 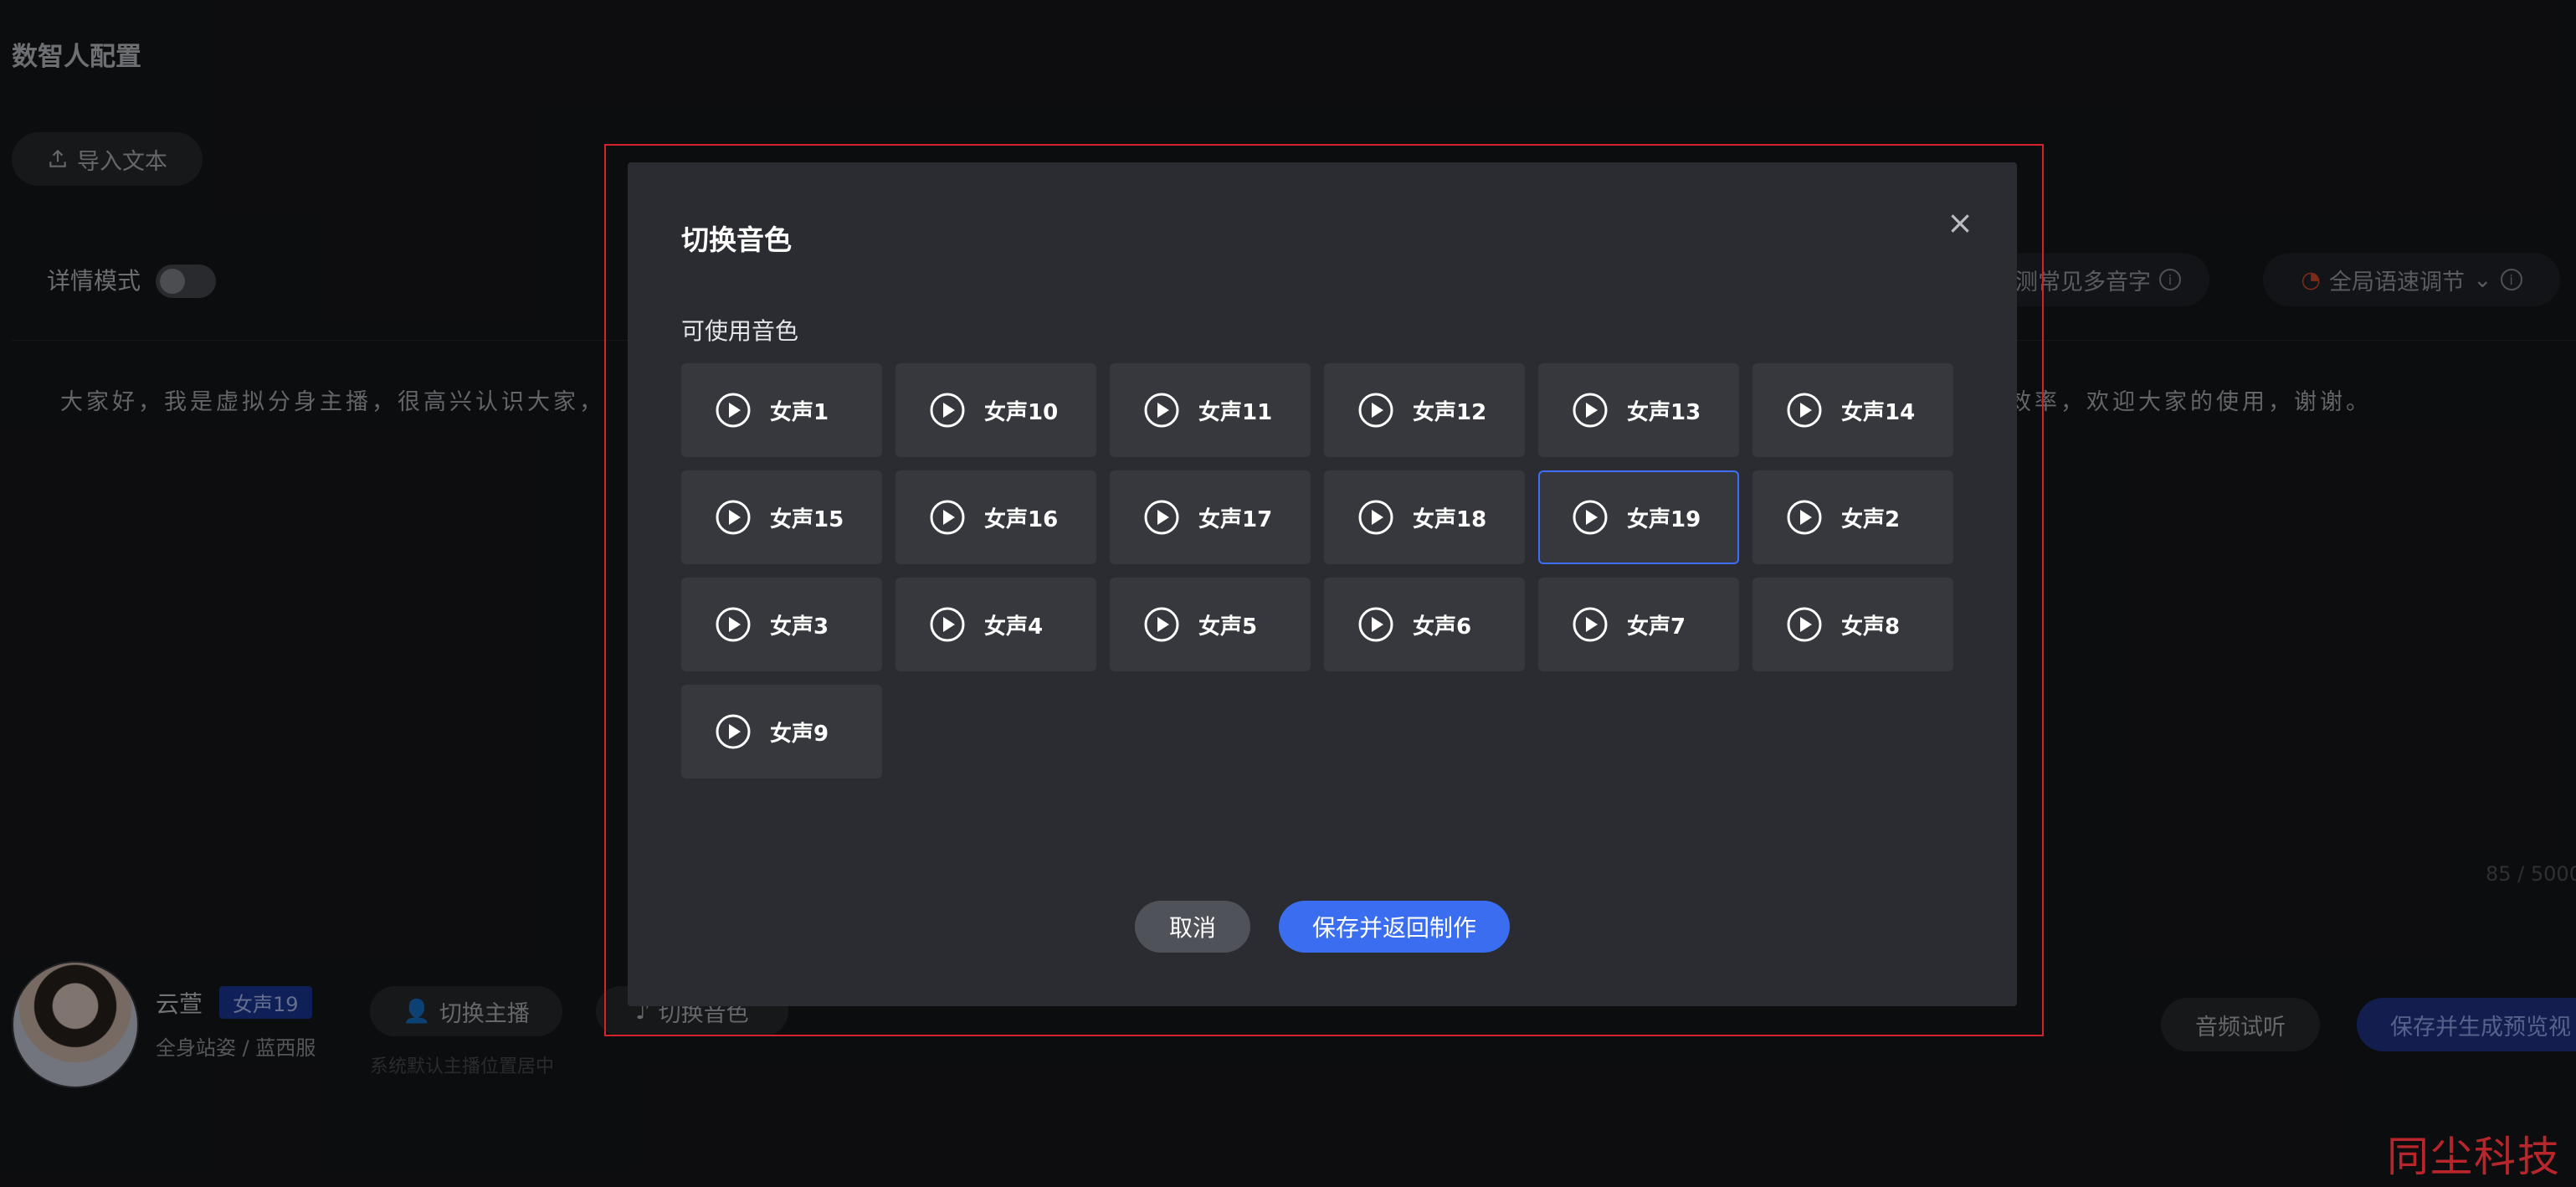 I want to click on voice-card: 女声1, so click(x=781, y=410).